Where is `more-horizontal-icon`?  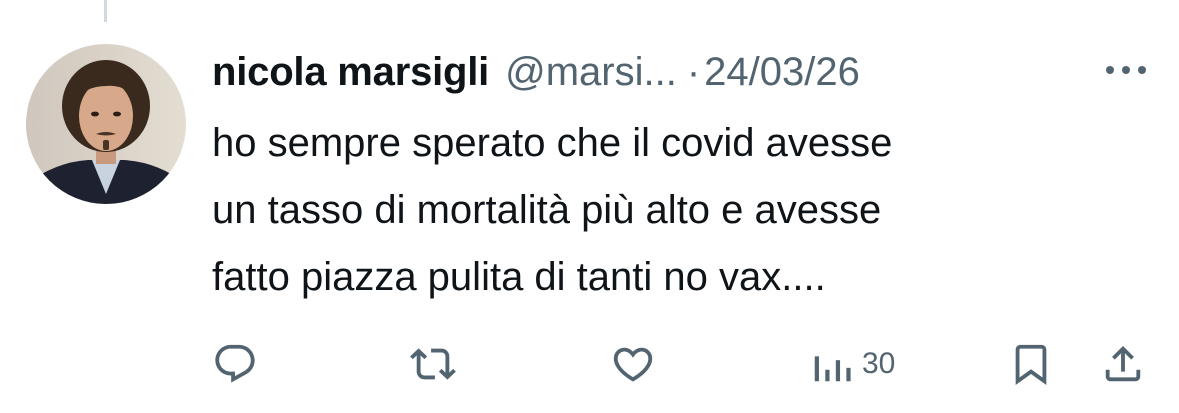
more-horizontal-icon is located at coordinates (1126, 70).